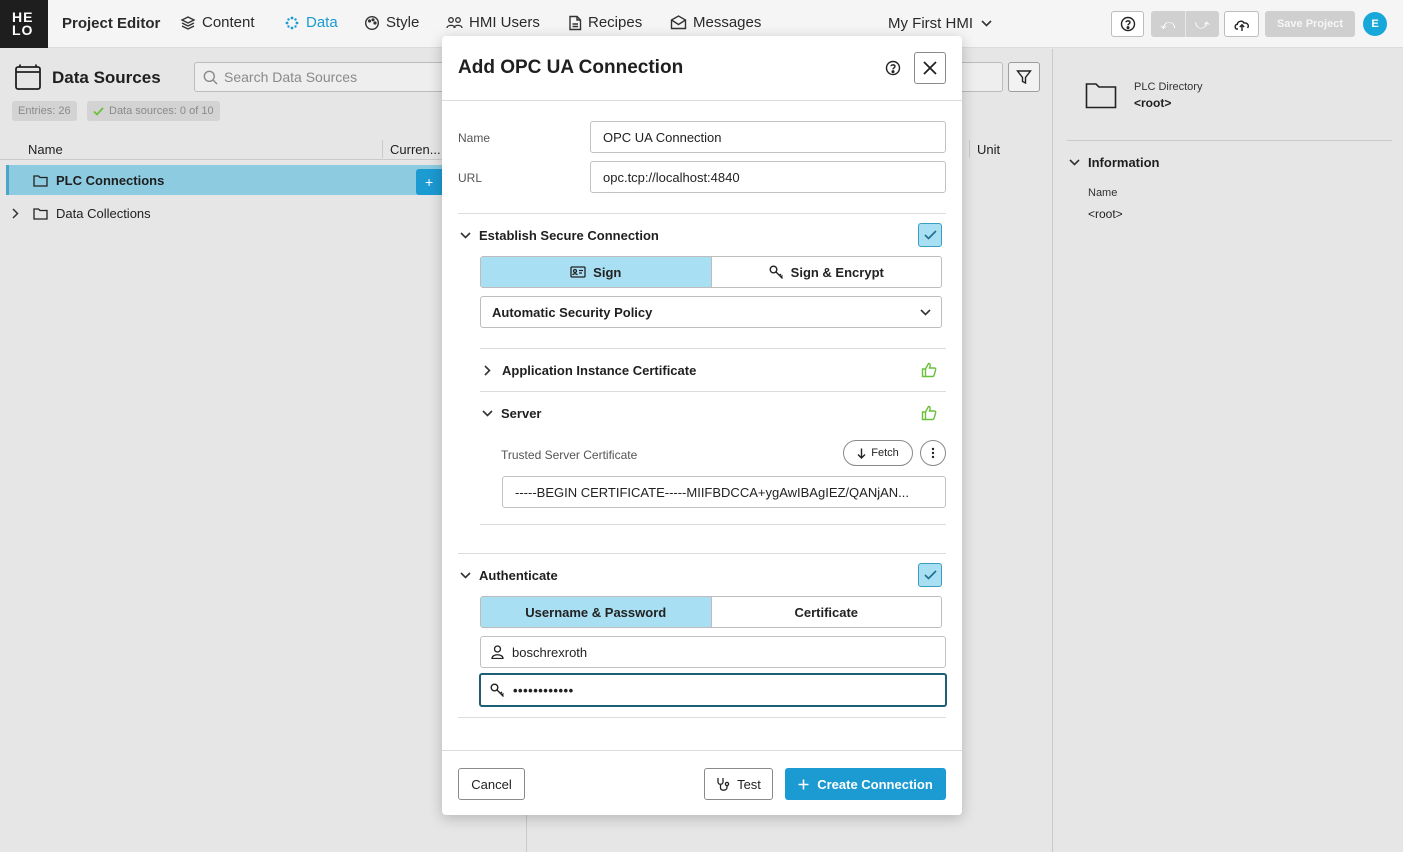  I want to click on nav-recipes-label: Recipes, so click(615, 22).